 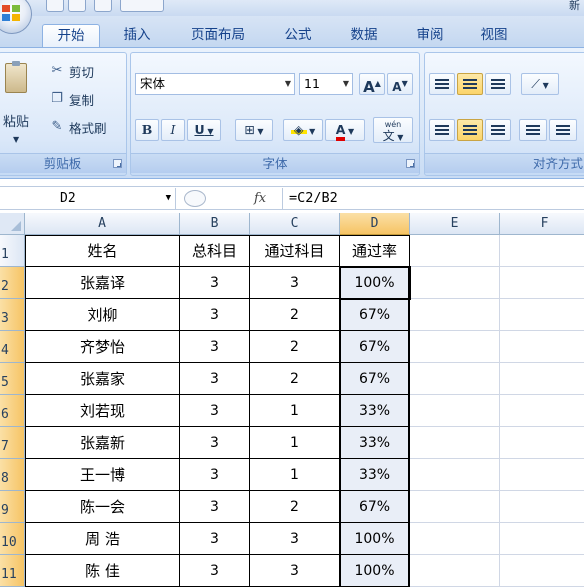 What do you see at coordinates (78, 127) in the screenshot?
I see `format-painter-button: ✎ 格式刷` at bounding box center [78, 127].